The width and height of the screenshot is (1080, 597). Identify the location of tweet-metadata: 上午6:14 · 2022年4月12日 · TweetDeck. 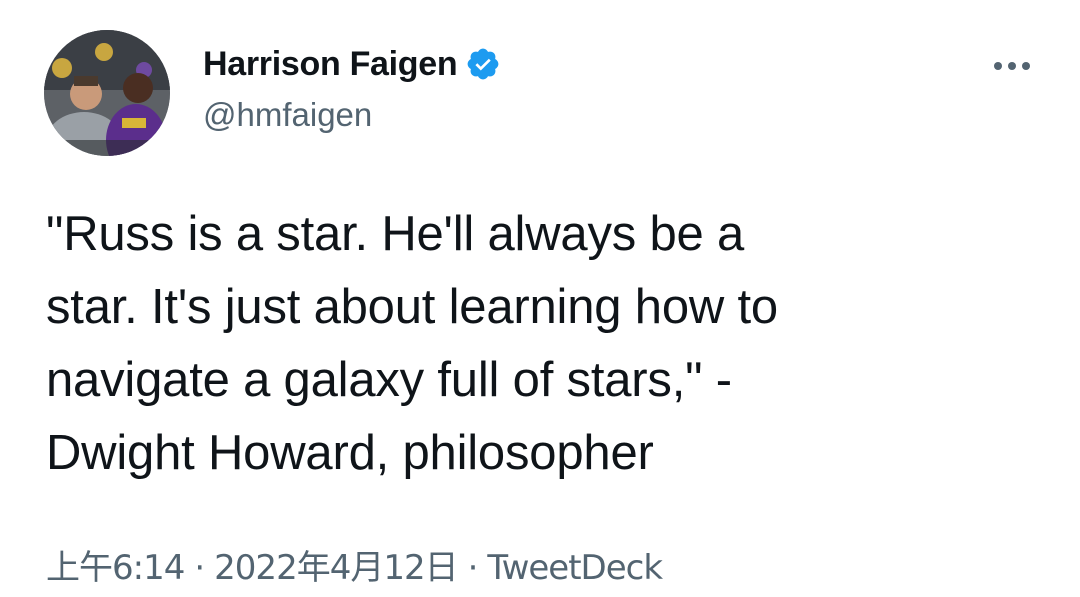
(354, 564).